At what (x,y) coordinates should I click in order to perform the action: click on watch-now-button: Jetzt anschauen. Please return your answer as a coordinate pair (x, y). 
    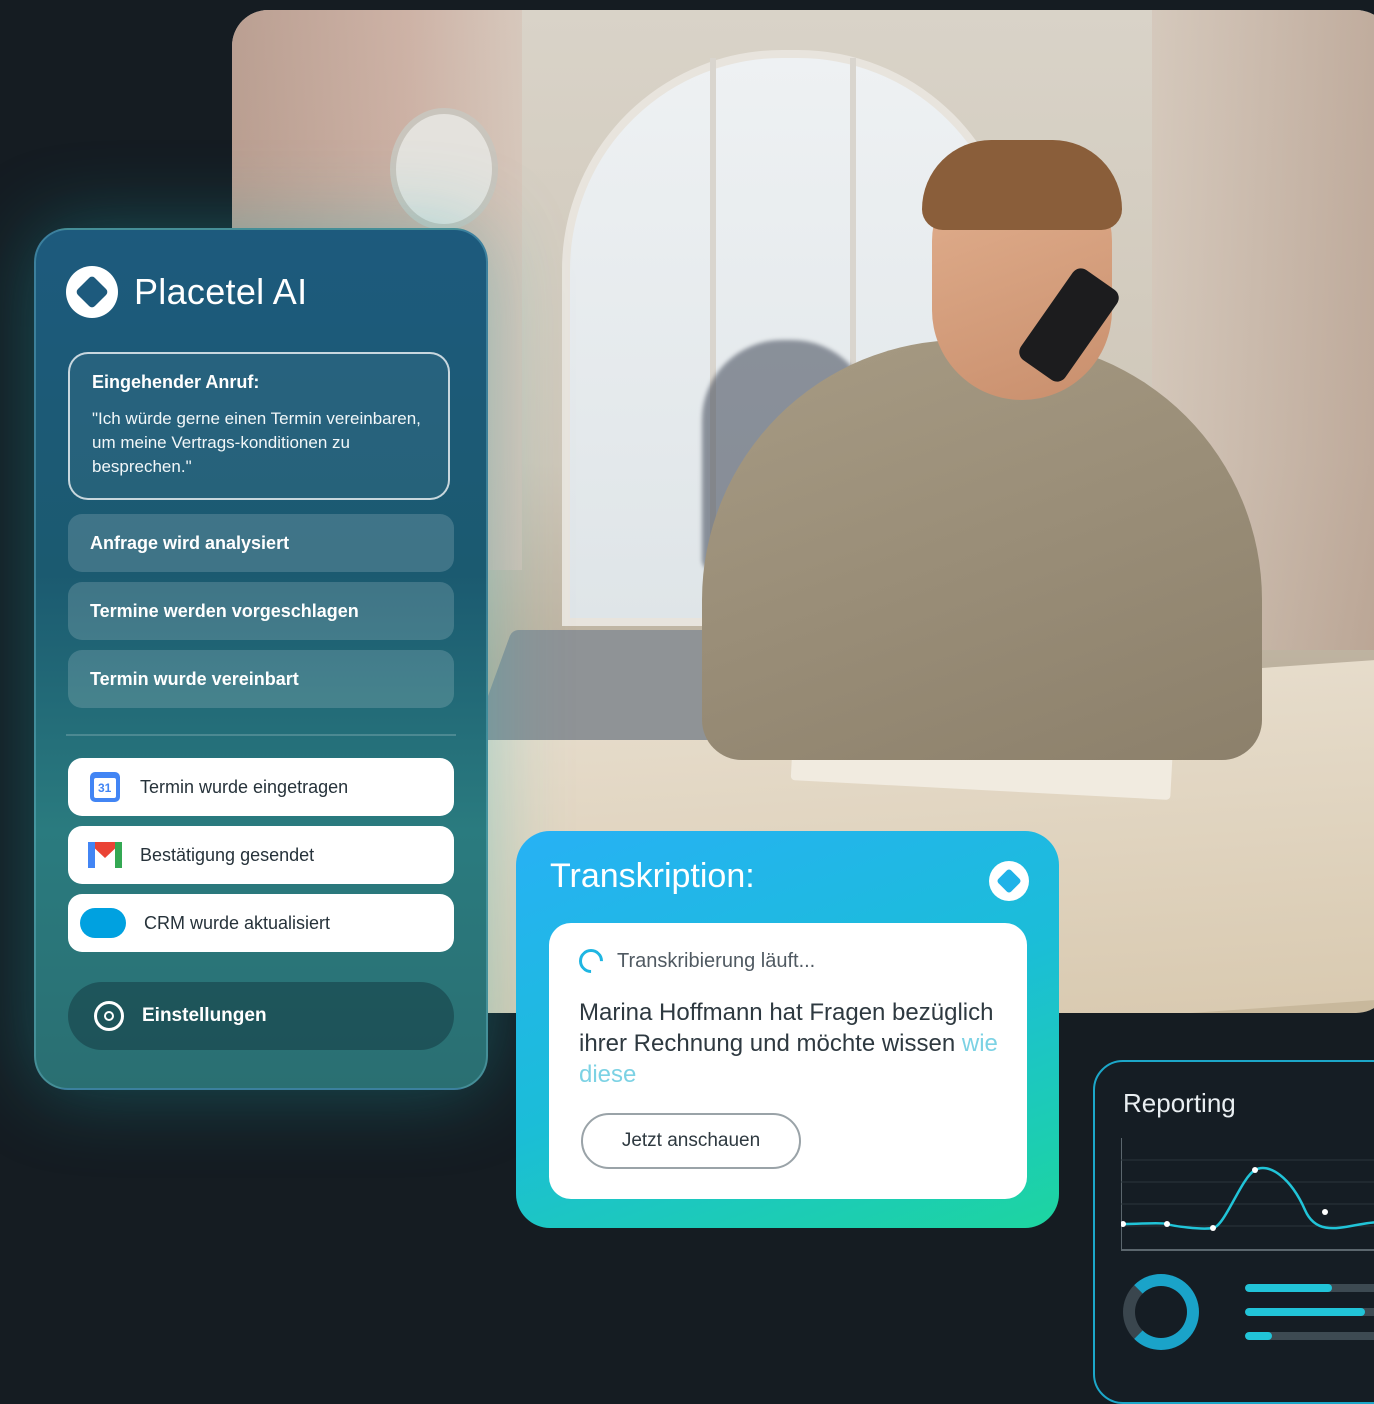
    Looking at the image, I should click on (691, 1141).